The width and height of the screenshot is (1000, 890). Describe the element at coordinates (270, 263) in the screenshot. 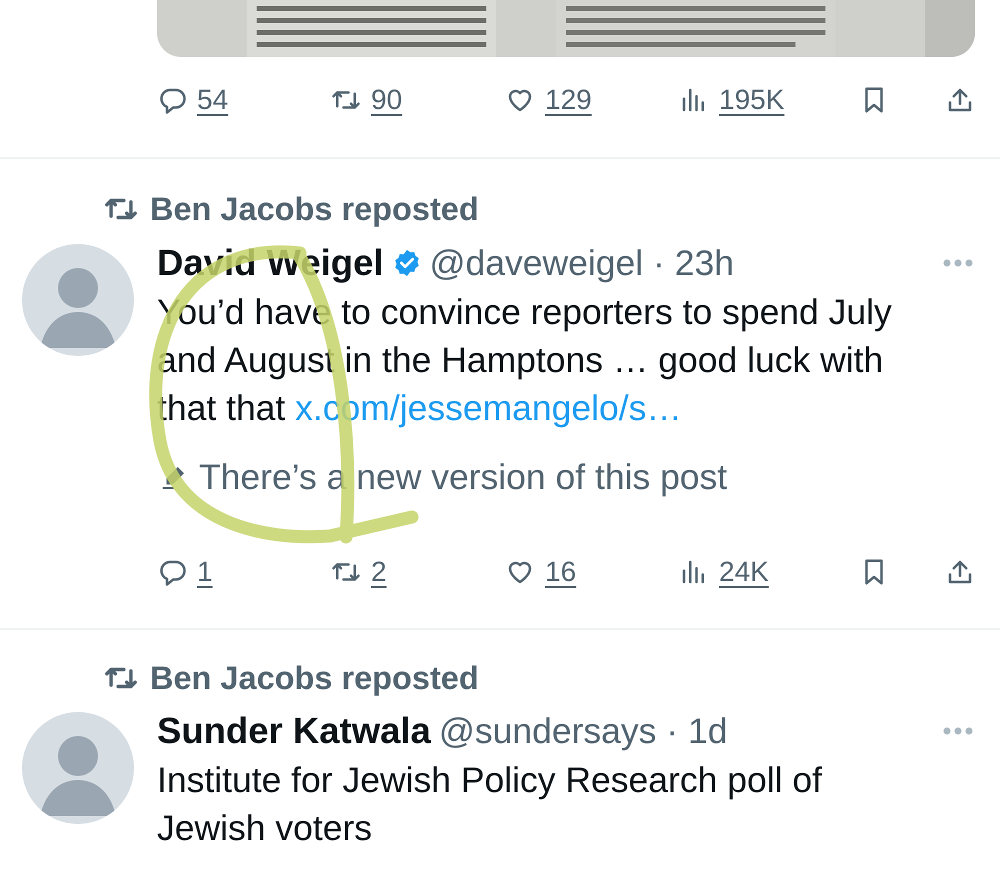

I see `author-name: David Weigel` at that location.